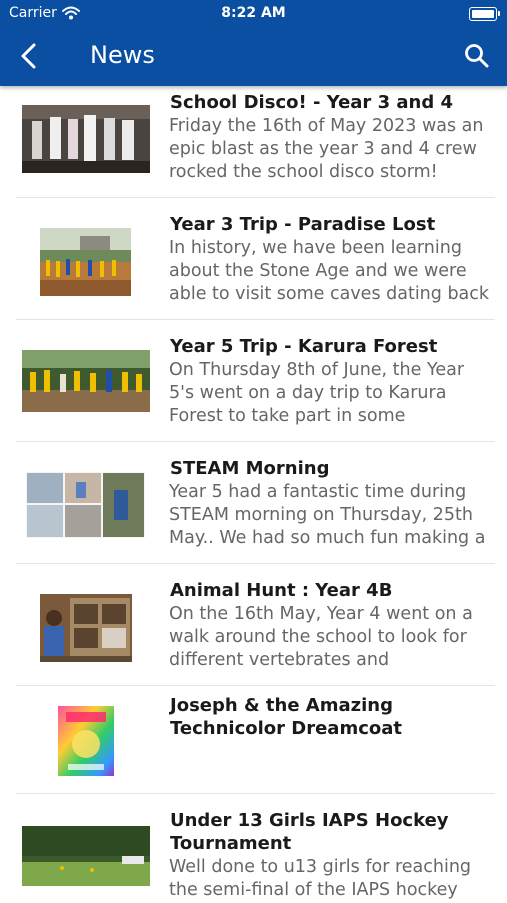  I want to click on search-icon, so click(477, 56).